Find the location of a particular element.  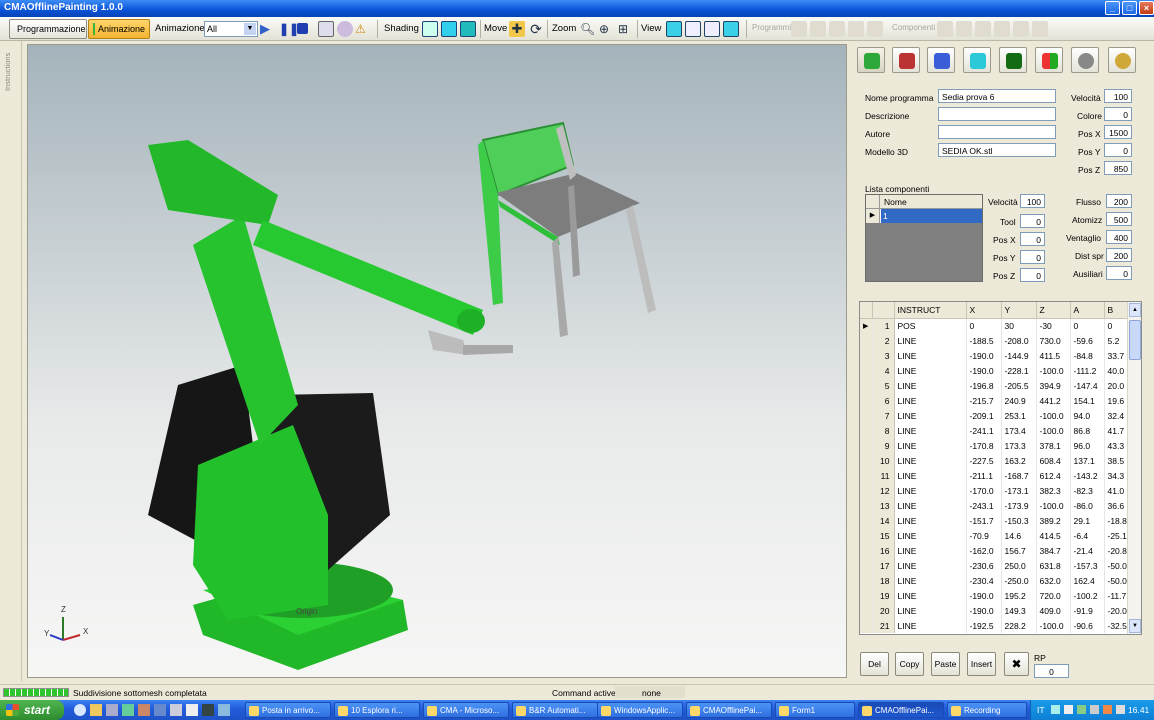

instruction-cell: 29.1 is located at coordinates (1087, 520).